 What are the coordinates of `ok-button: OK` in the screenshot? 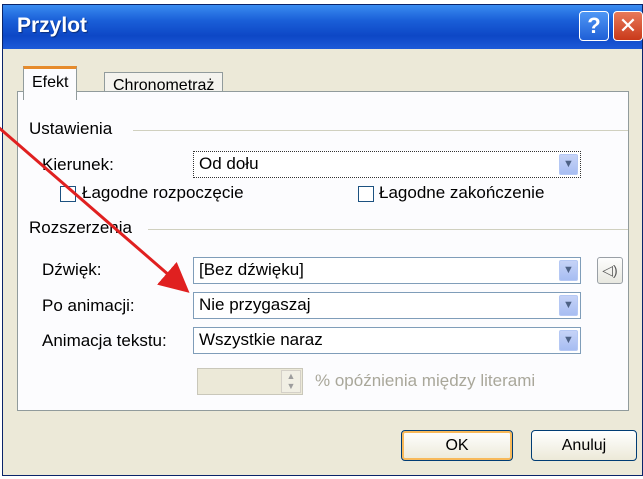 It's located at (457, 445).